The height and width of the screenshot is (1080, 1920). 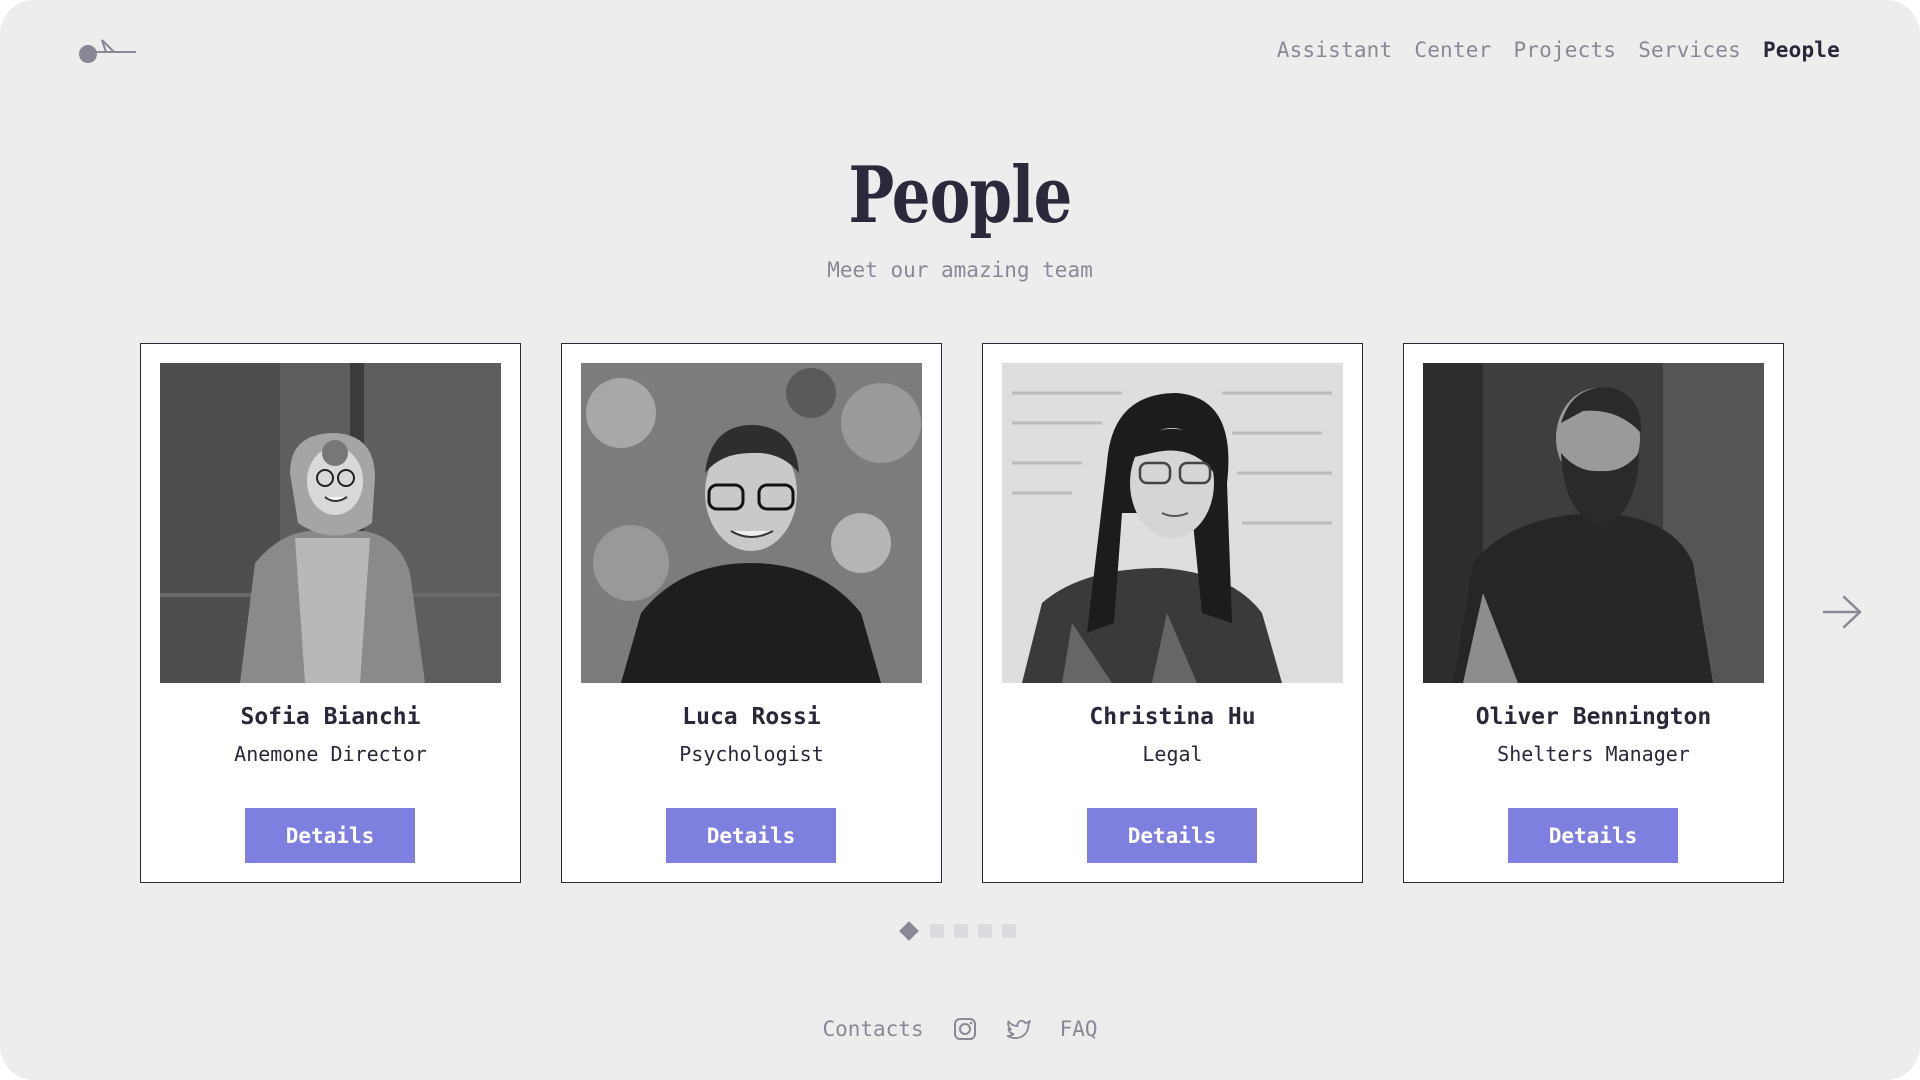 What do you see at coordinates (1842, 612) in the screenshot?
I see `arrow-right-icon` at bounding box center [1842, 612].